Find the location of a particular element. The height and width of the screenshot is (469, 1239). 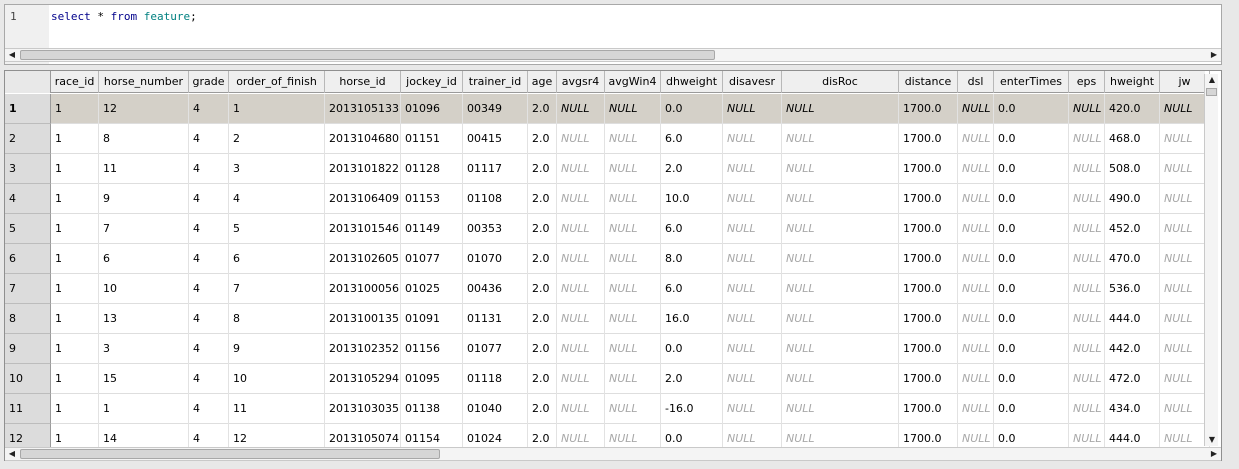

column-header-hweight: hweight is located at coordinates (1132, 82).